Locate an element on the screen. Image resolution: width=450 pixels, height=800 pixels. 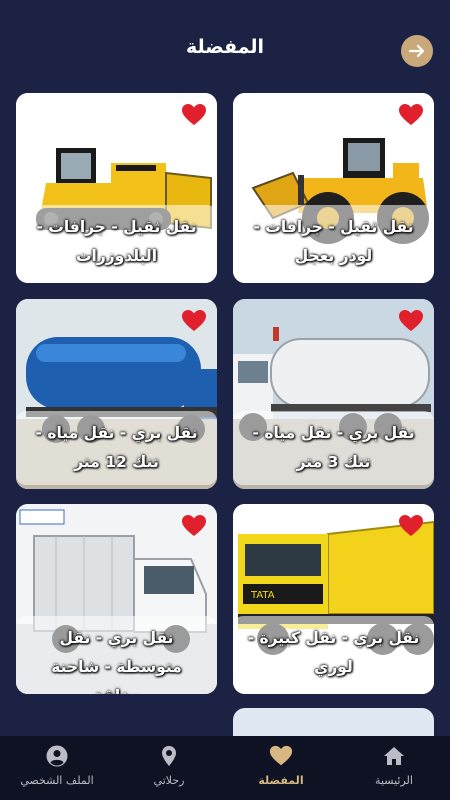
location-pin-icon is located at coordinates (169, 756).